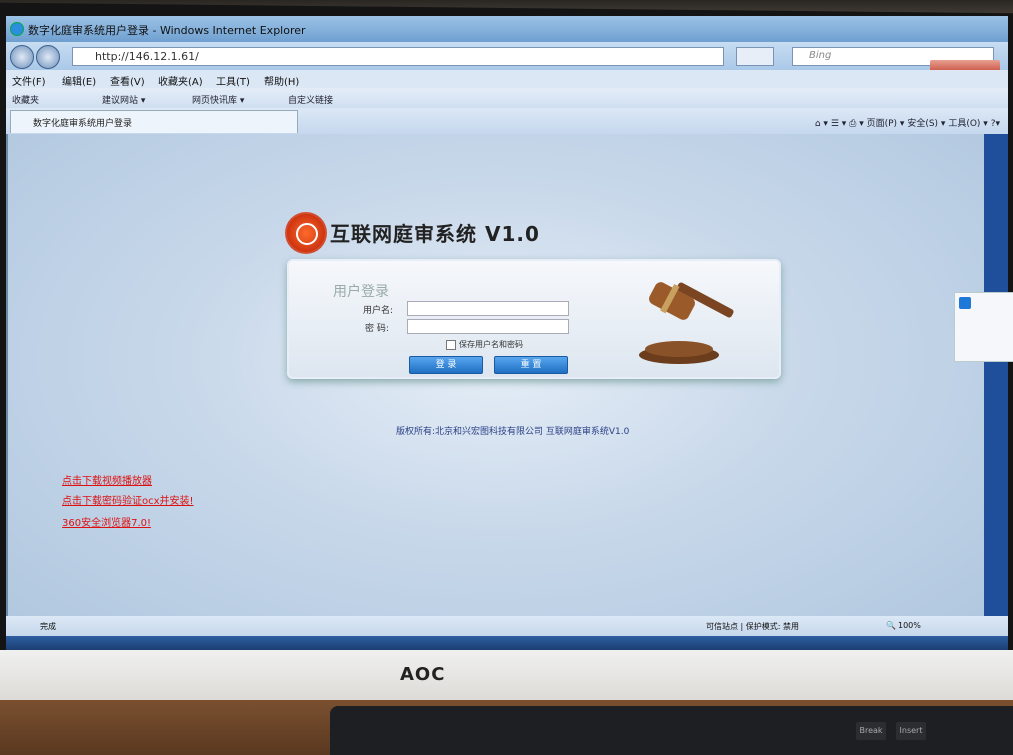  What do you see at coordinates (398, 56) in the screenshot?
I see `address-input: http://146.12.1.61/` at bounding box center [398, 56].